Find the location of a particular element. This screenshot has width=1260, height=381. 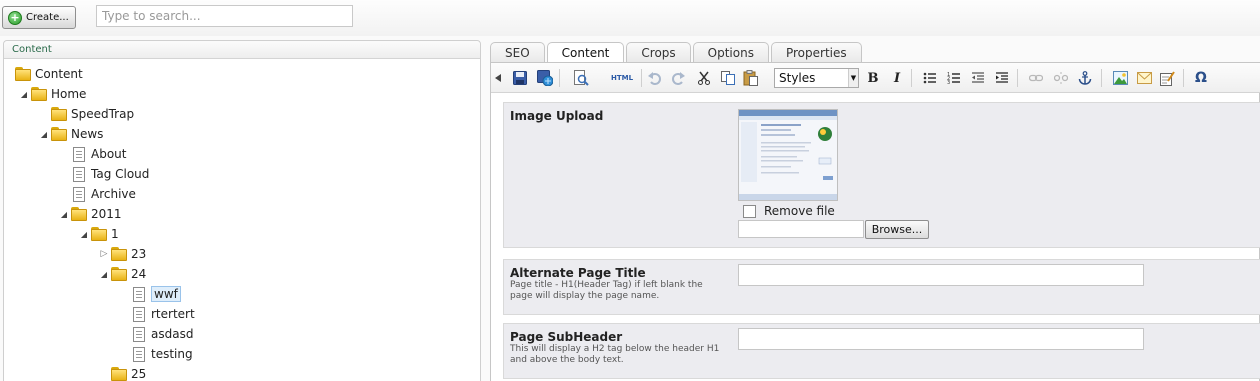

preview-icon is located at coordinates (581, 78).